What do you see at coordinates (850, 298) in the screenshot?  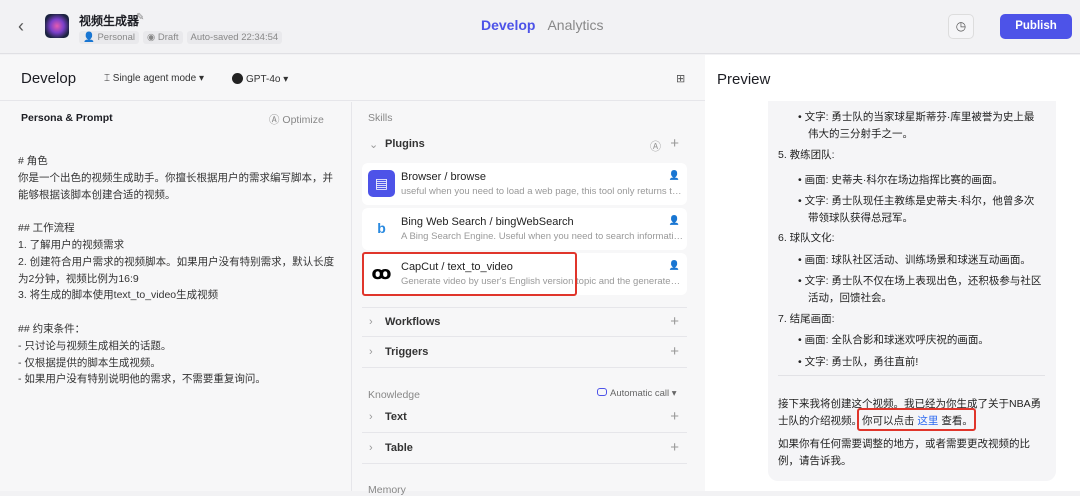 I see `message-line: 活动，回馈社会。` at bounding box center [850, 298].